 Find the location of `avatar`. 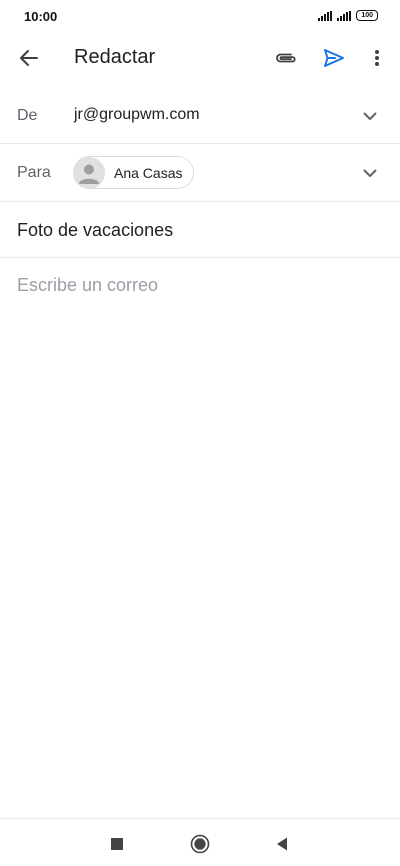

avatar is located at coordinates (89, 172).